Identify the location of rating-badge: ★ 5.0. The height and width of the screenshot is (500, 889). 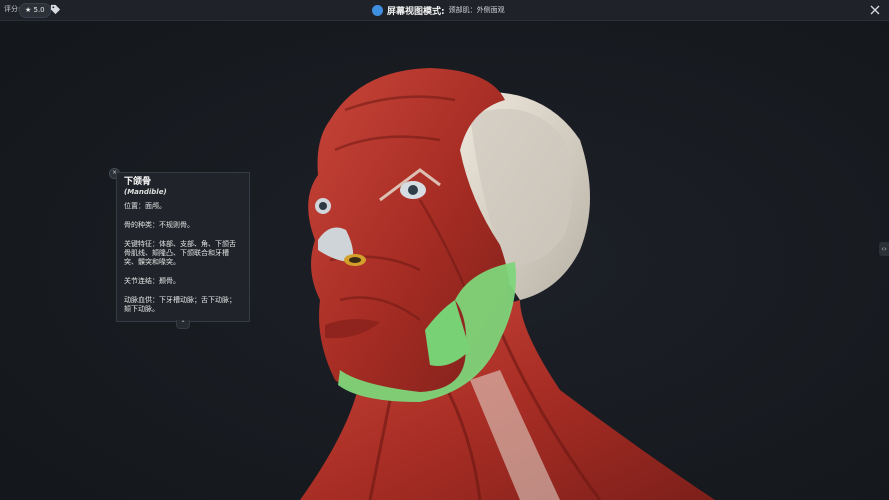
(35, 10).